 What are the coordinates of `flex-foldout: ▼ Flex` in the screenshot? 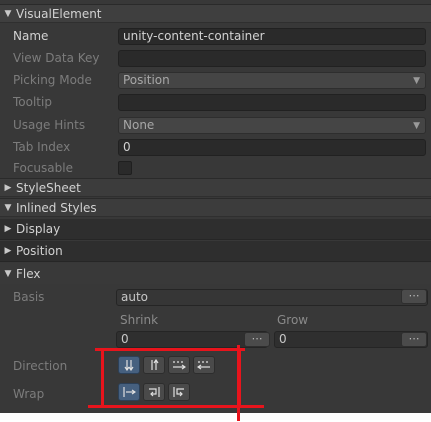 It's located at (215, 273).